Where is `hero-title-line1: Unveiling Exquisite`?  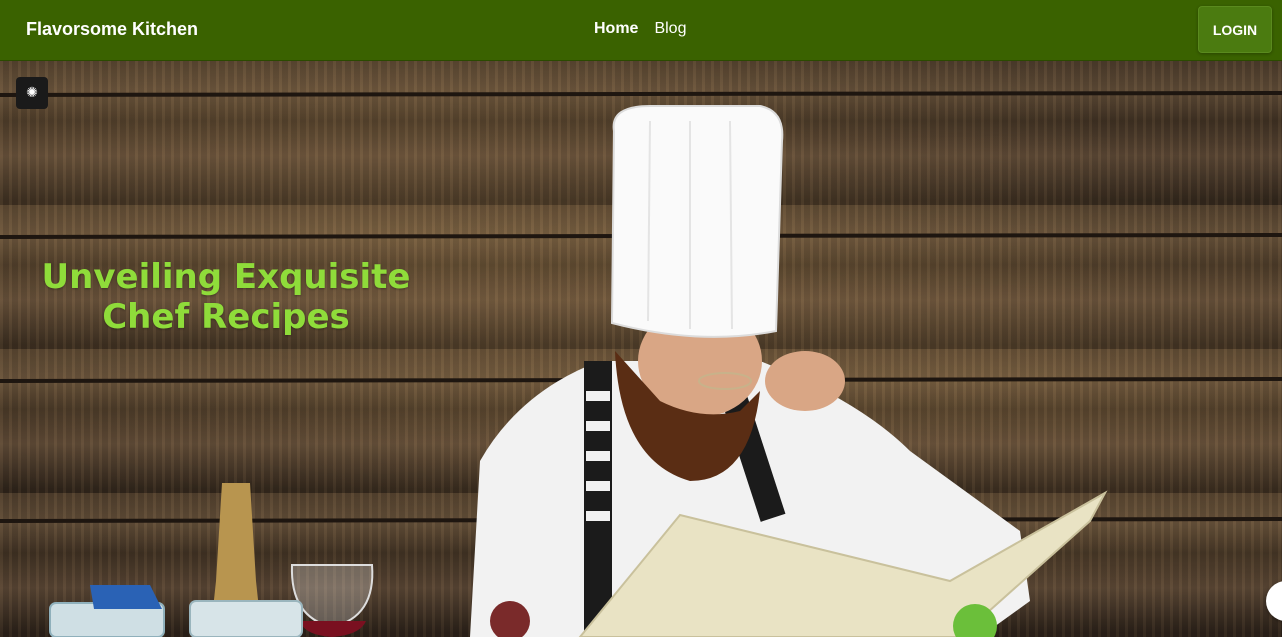 hero-title-line1: Unveiling Exquisite is located at coordinates (226, 277).